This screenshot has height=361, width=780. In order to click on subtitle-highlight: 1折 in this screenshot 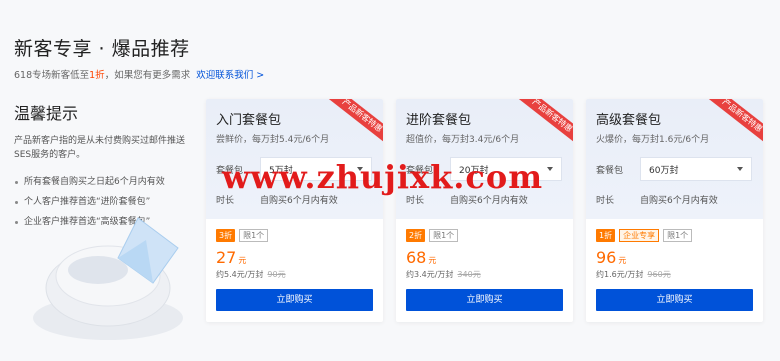, I will do `click(97, 75)`.